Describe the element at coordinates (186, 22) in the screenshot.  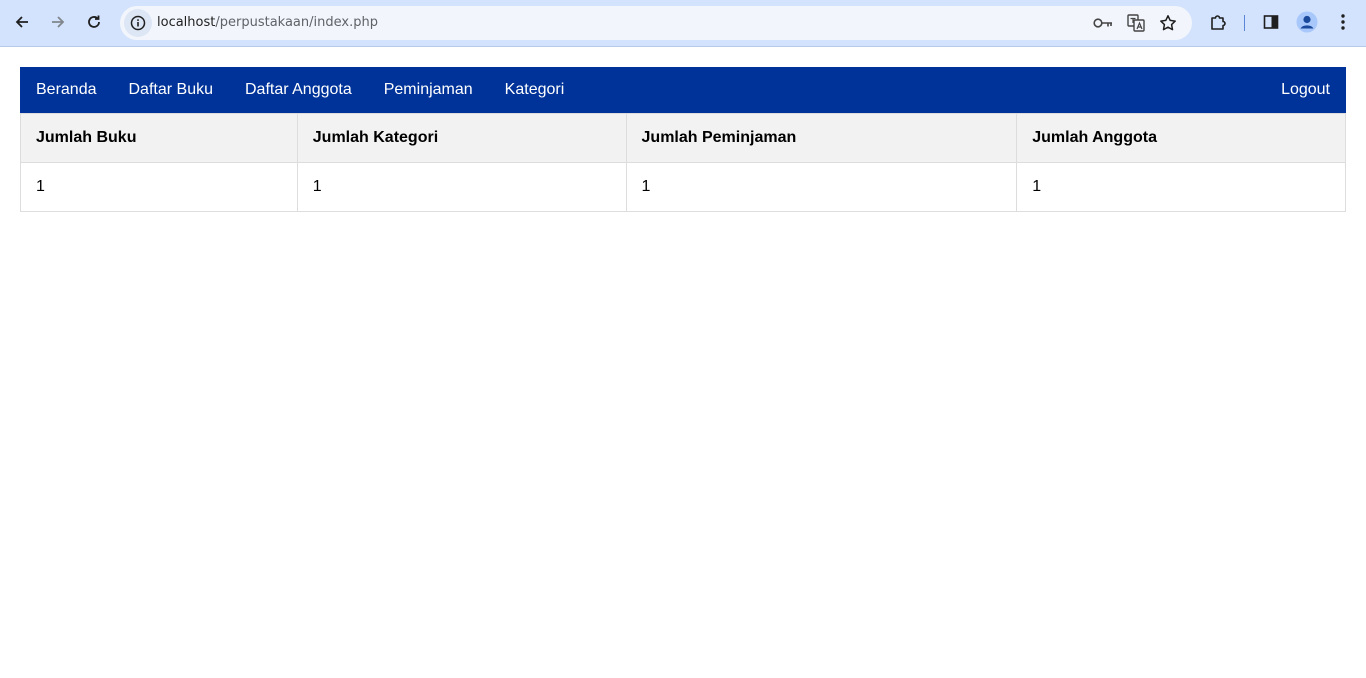
I see `url-host: localhost` at that location.